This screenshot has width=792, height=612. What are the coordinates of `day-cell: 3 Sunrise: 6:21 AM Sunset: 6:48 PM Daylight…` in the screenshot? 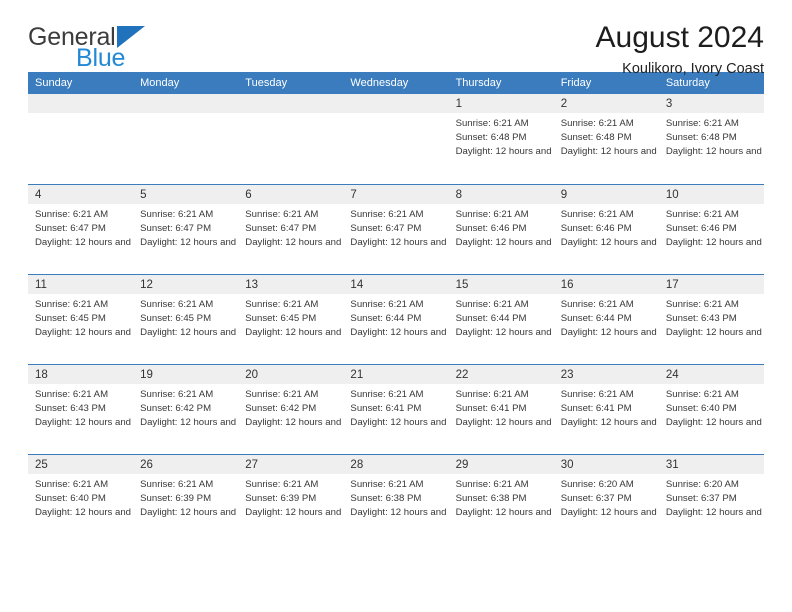 It's located at (711, 139).